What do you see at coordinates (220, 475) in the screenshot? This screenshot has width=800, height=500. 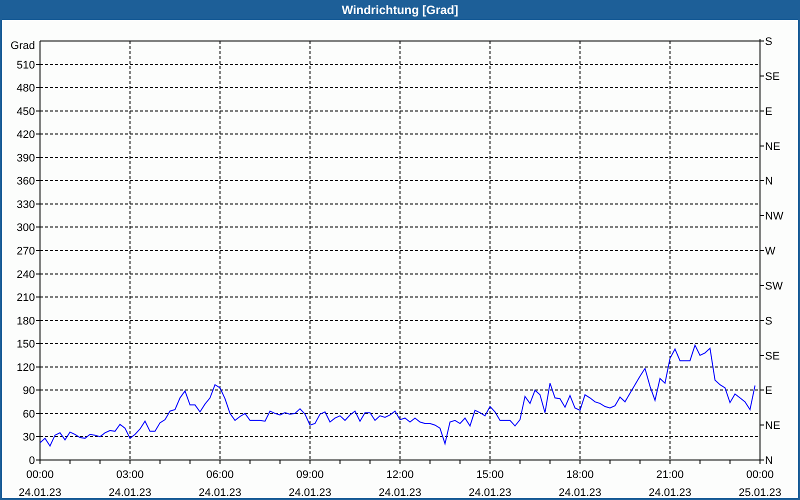 I see `x-tick-time: 06:00` at bounding box center [220, 475].